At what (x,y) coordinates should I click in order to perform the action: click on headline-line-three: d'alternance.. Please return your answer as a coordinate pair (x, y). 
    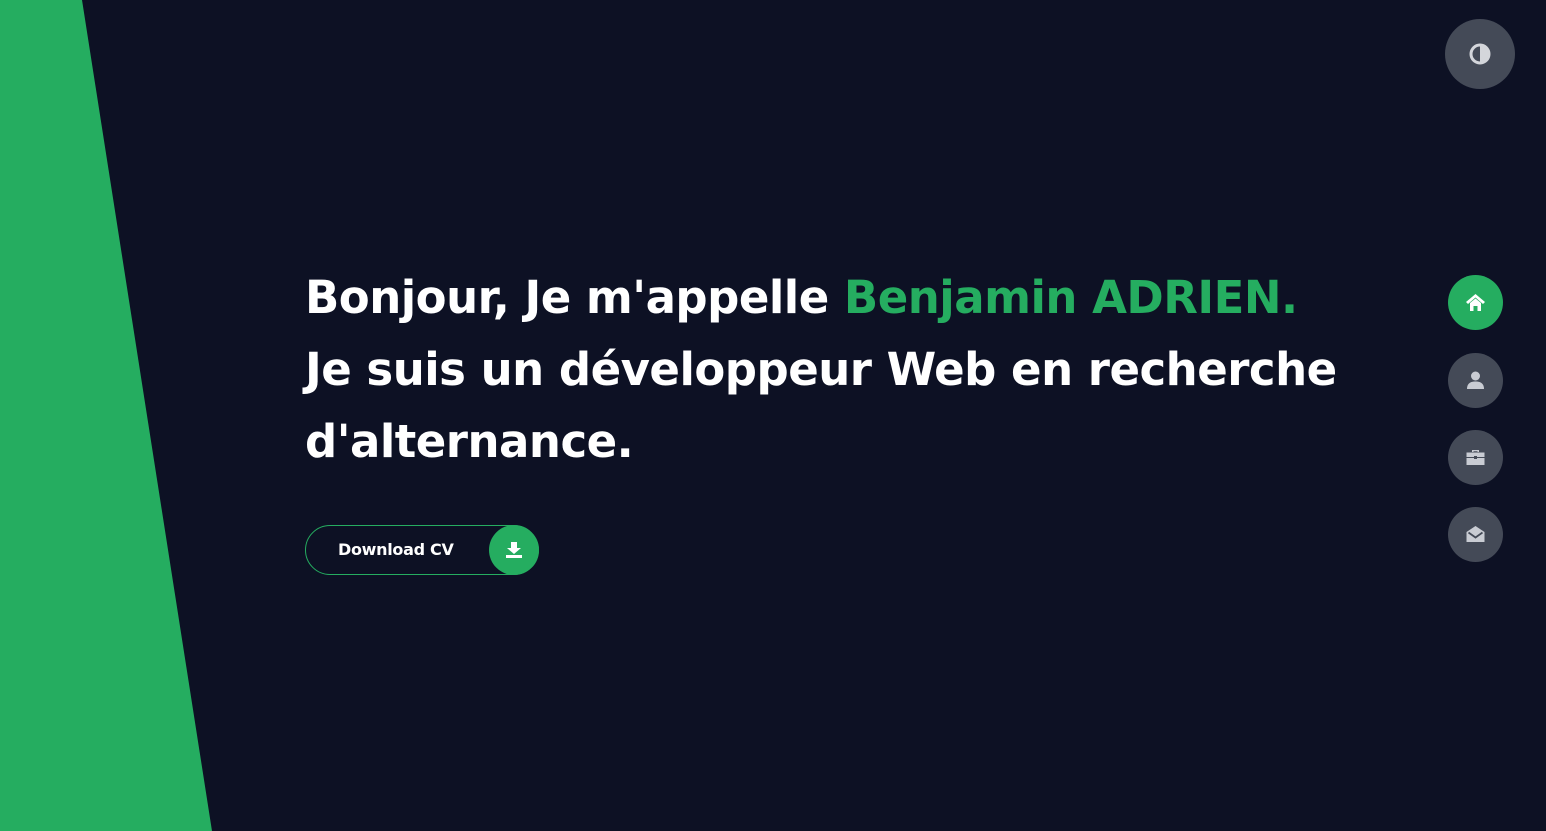
    Looking at the image, I should click on (469, 441).